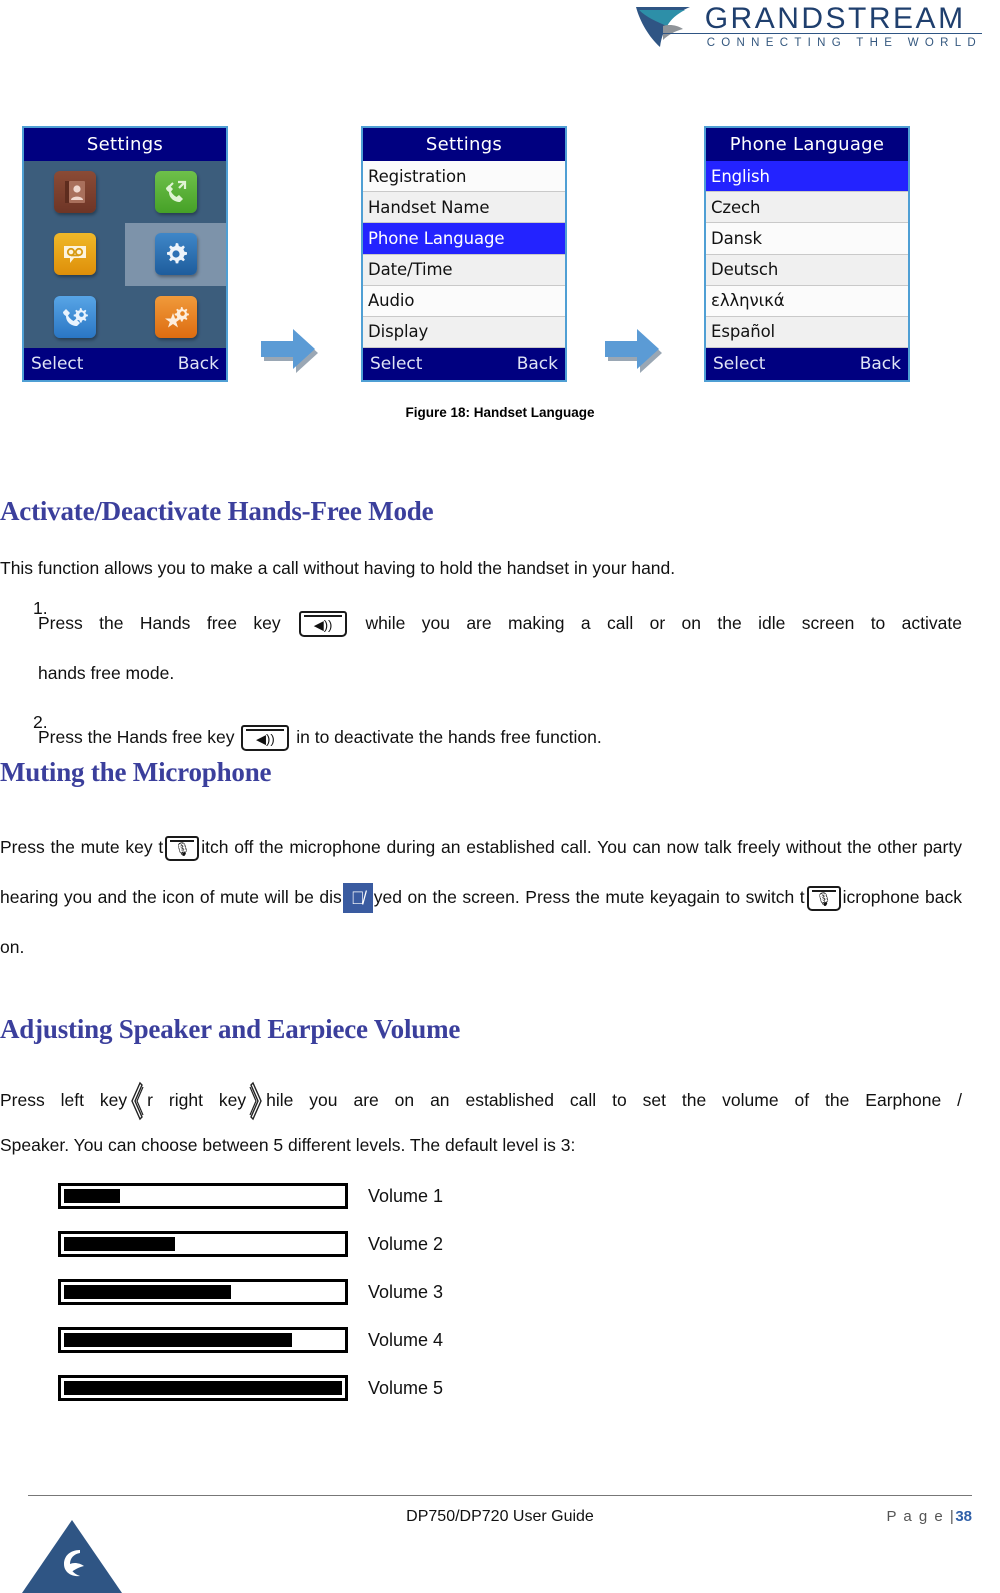 The width and height of the screenshot is (1000, 1593). Describe the element at coordinates (844, 43) in the screenshot. I see `brand-tagline: CONNECTING THE WORLD` at that location.